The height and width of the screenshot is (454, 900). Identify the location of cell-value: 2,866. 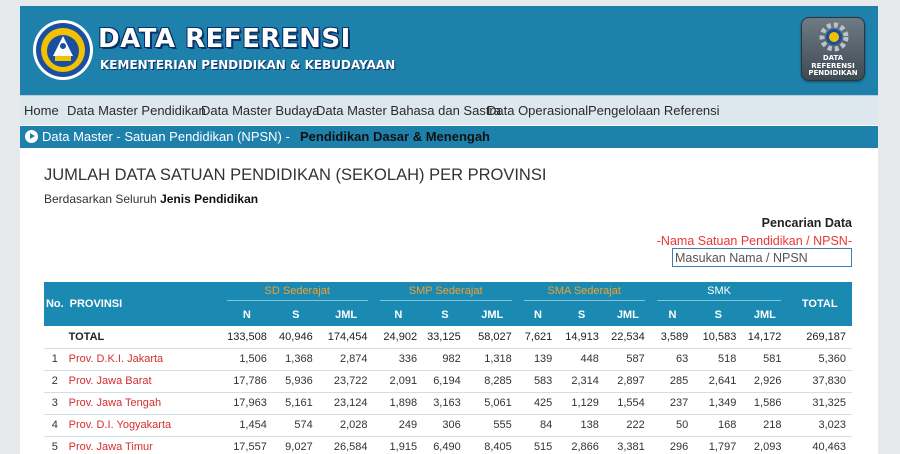
(581, 445).